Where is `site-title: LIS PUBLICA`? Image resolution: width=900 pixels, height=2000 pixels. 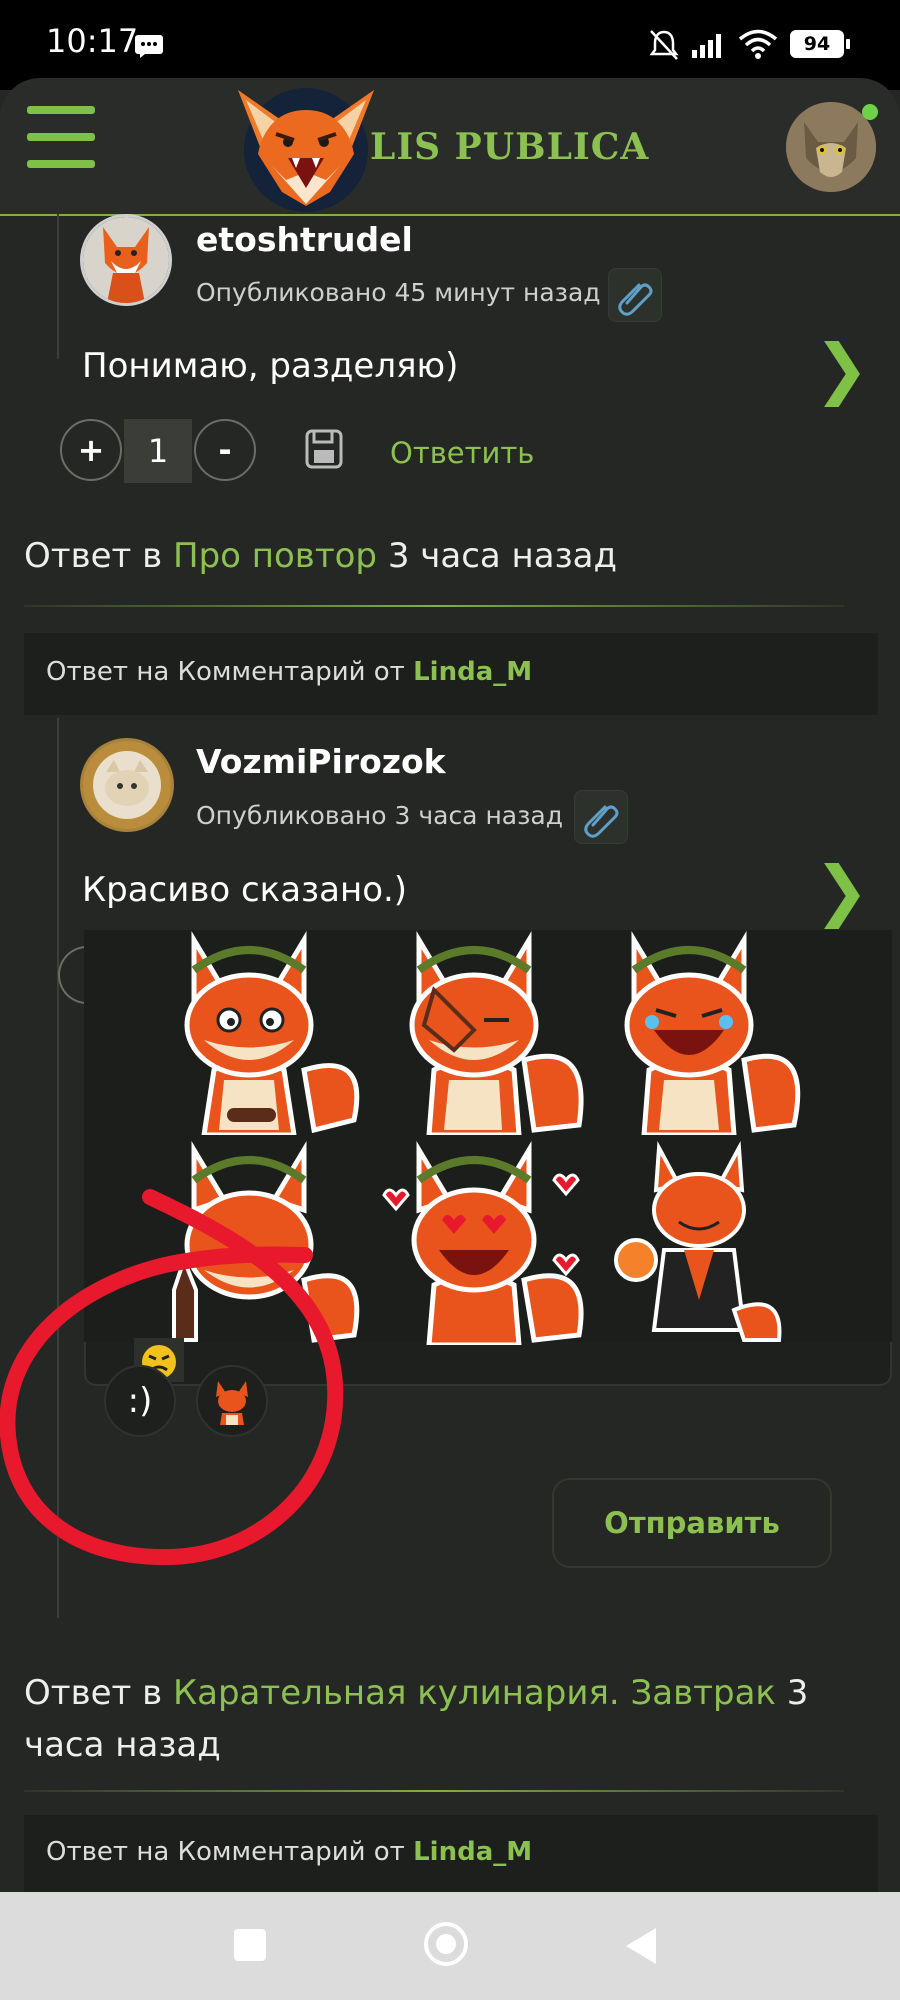
site-title: LIS PUBLICA is located at coordinates (509, 147).